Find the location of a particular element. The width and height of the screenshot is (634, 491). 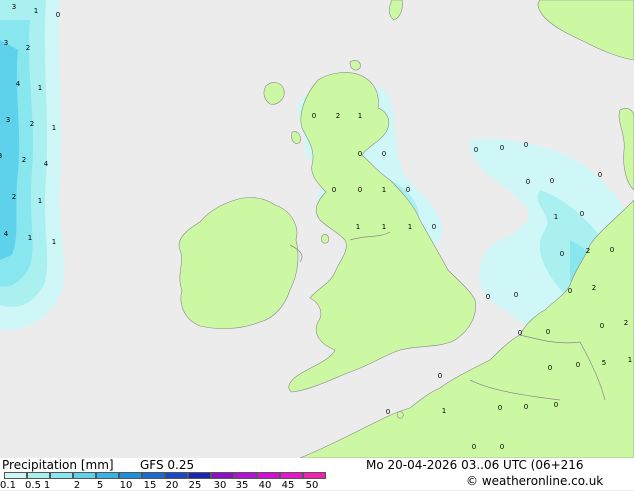

model-name: GFS 0.25 is located at coordinates (167, 465).